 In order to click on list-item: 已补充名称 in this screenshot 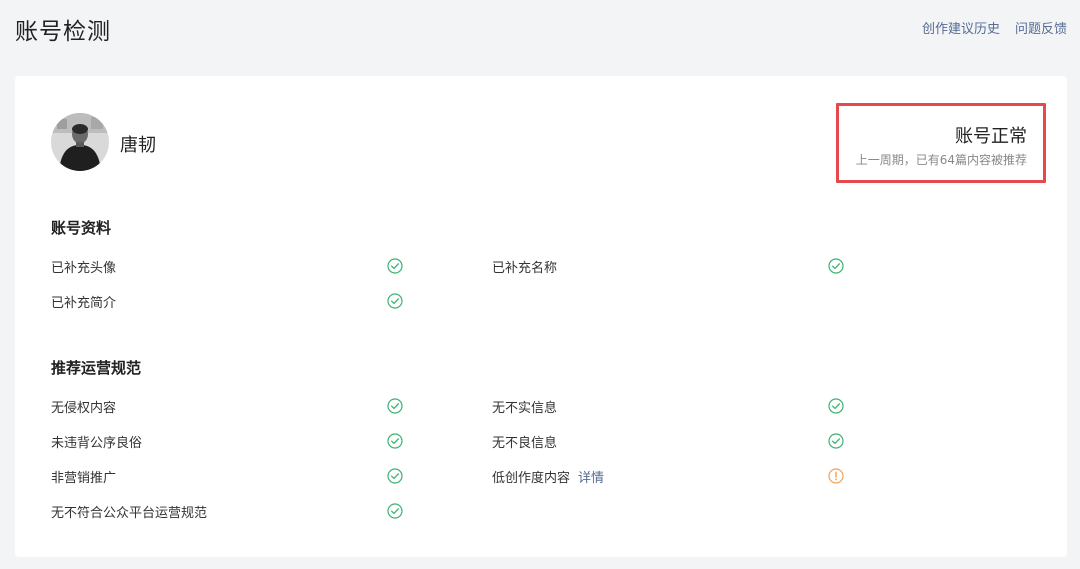, I will do `click(524, 266)`.